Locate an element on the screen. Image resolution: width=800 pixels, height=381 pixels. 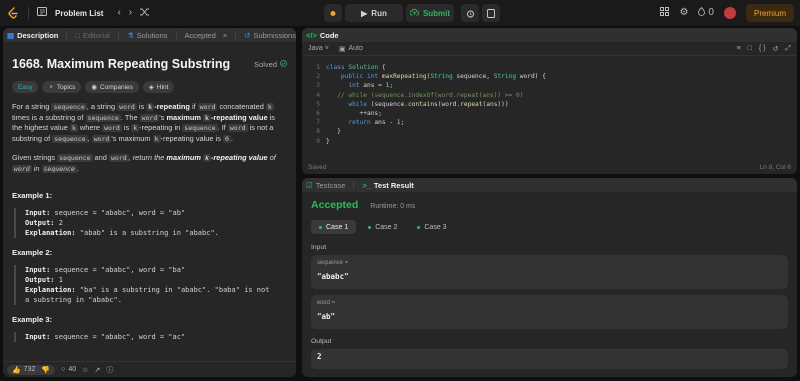
auto-mode: ▣ Auto is located at coordinates (351, 49).